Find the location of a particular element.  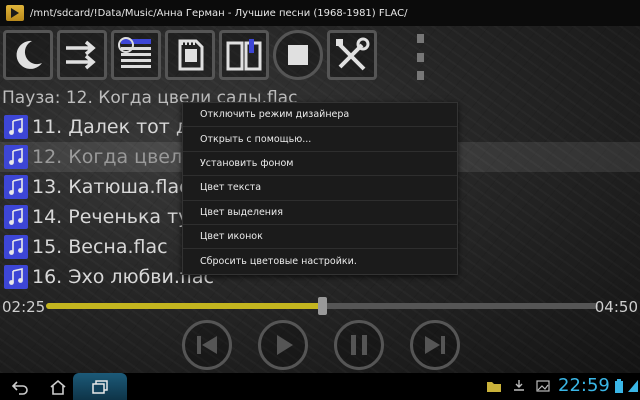

menu-item-disable-designer: Отключить режим дизайнера is located at coordinates (320, 115).